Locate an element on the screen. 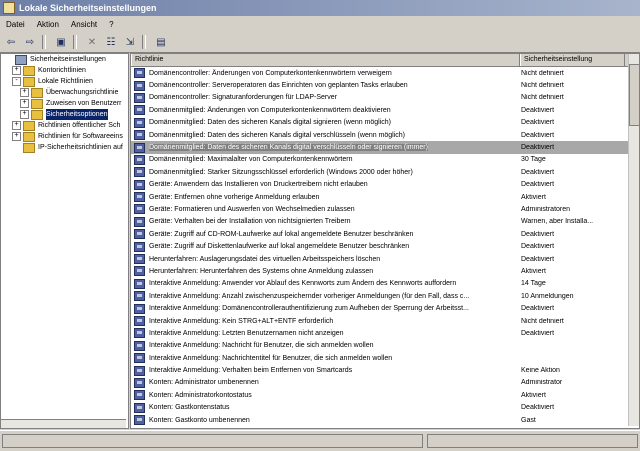 This screenshot has height=451, width=640. list-vertical-scrollbar is located at coordinates (633, 240).